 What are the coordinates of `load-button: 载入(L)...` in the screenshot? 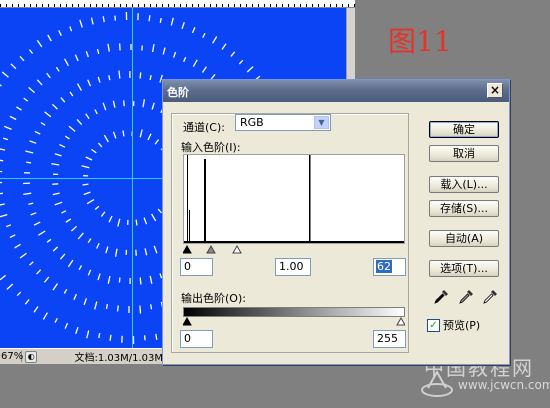 It's located at (464, 184).